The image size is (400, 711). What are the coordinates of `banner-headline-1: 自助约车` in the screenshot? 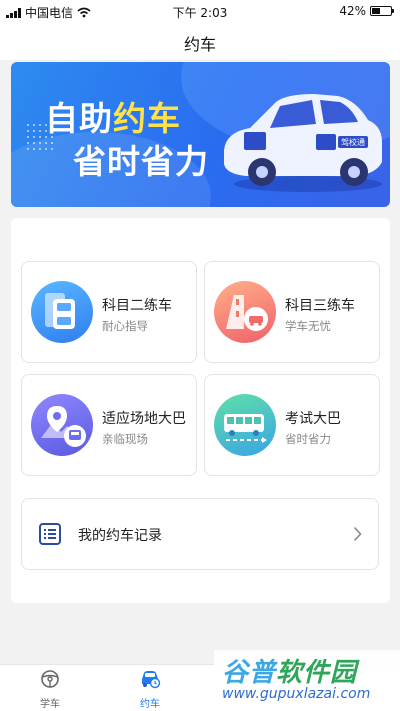 It's located at (113, 118).